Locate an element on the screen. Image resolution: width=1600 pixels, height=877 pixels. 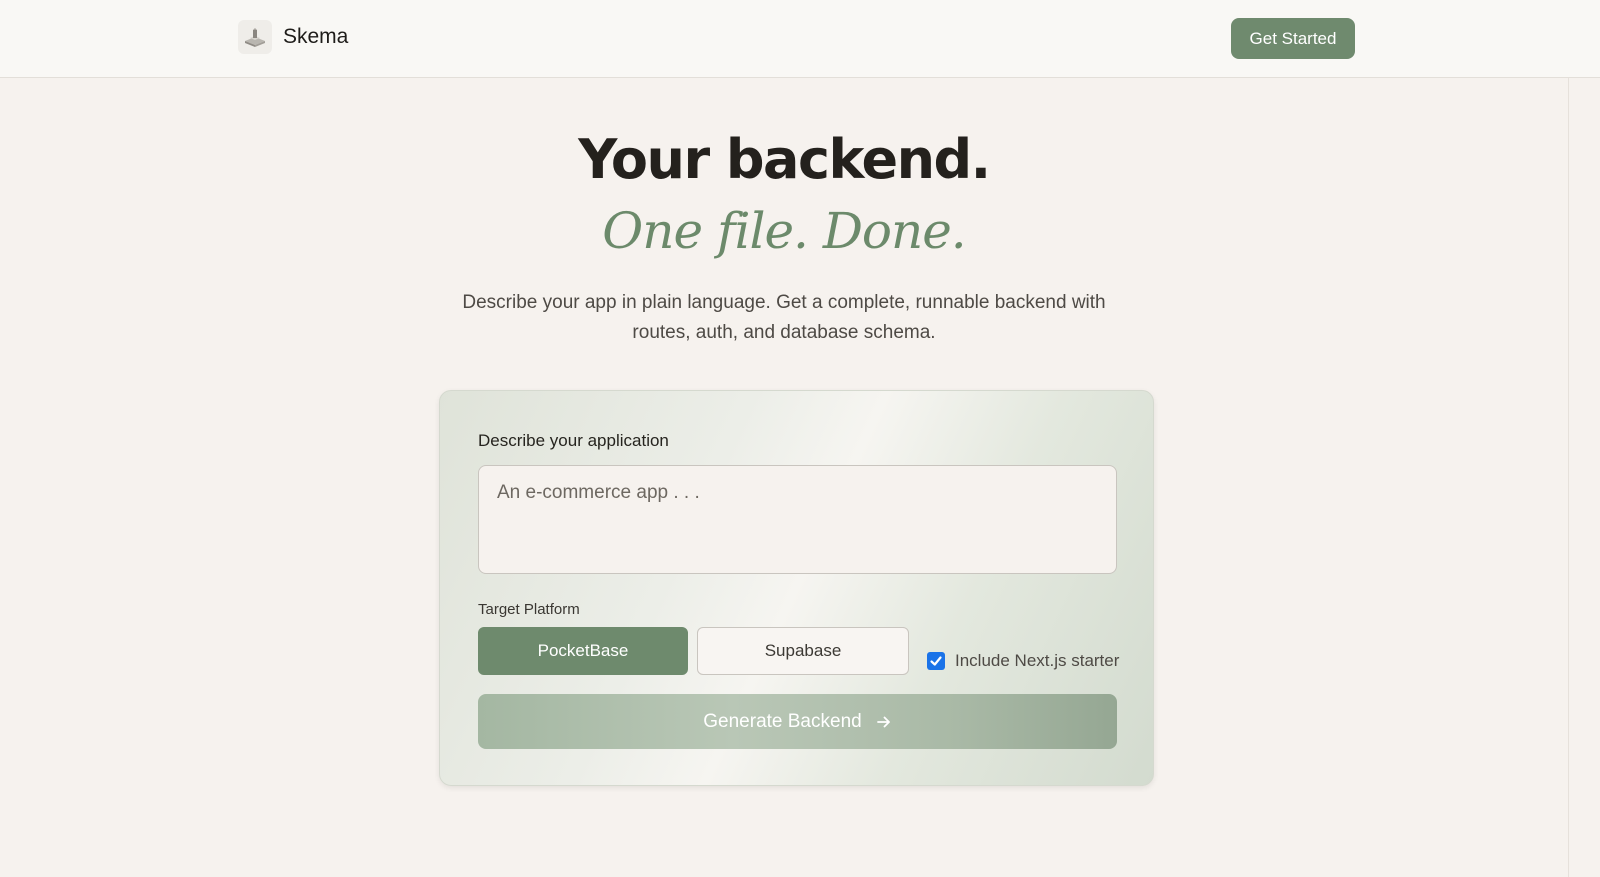
get-started-button: Get Started is located at coordinates (1293, 38).